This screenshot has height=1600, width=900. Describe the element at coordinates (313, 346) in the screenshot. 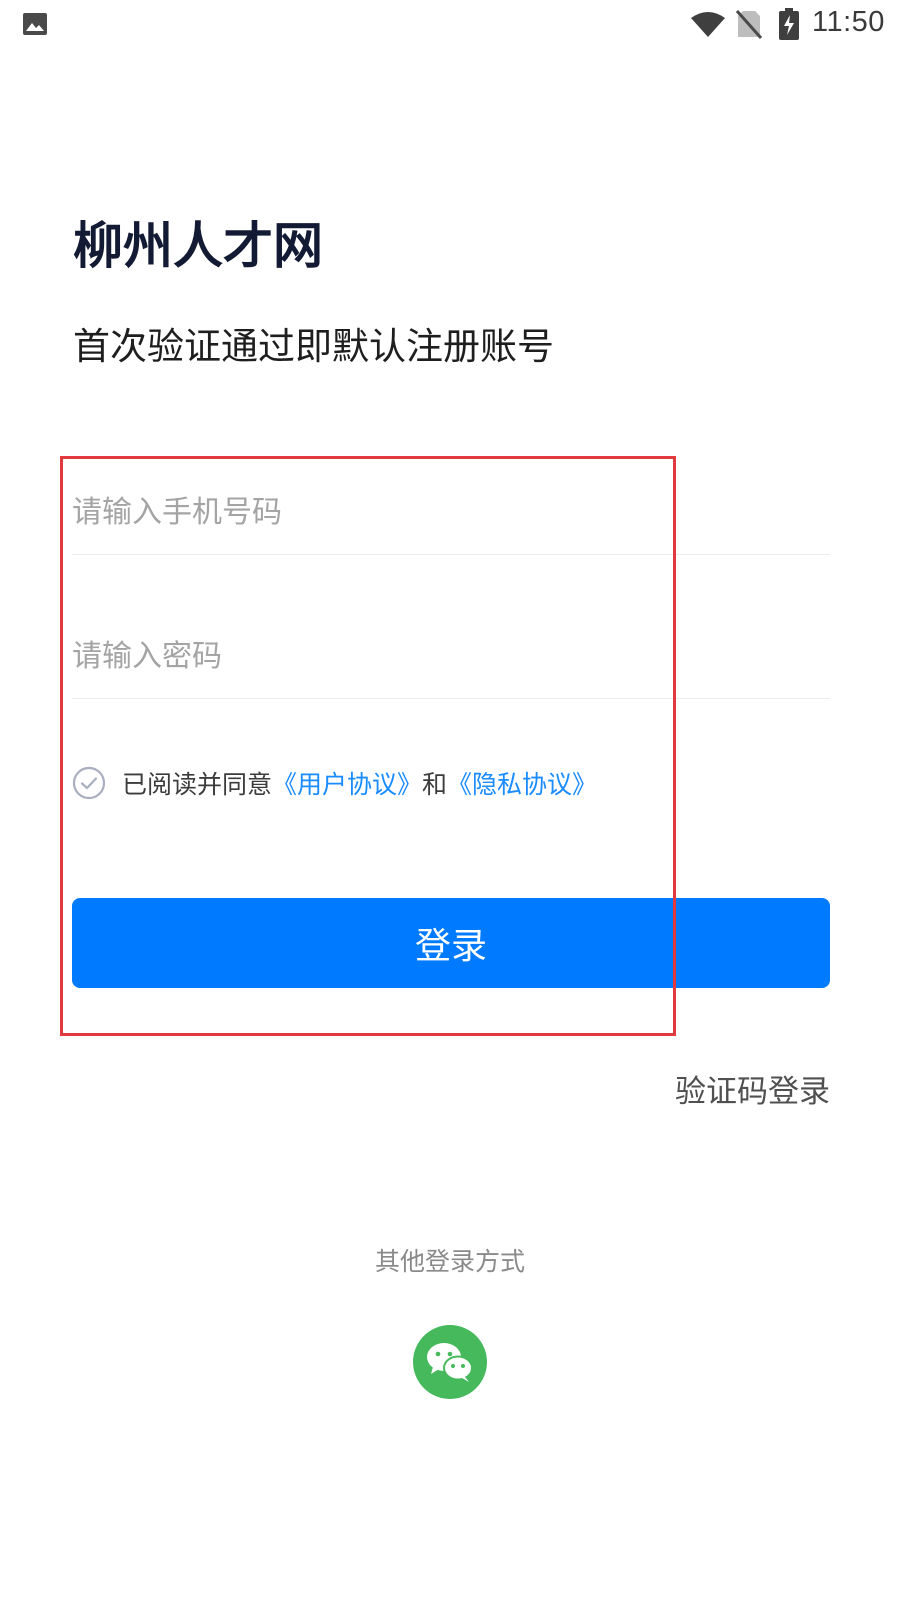

I see `page-subtitle: 首次验证通过即默认注册账号` at that location.